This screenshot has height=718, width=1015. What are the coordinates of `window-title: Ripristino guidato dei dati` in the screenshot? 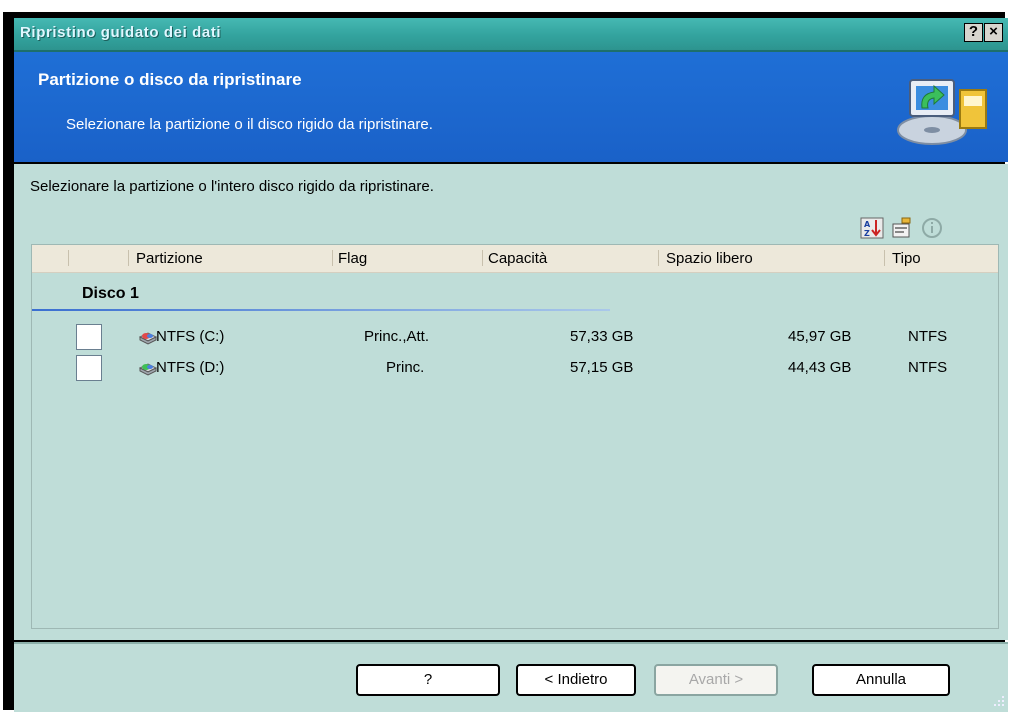 It's located at (121, 32).